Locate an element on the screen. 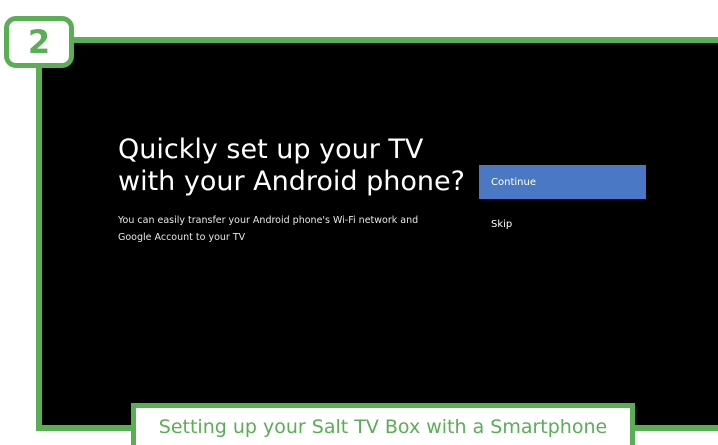 This screenshot has height=445, width=718. step-number: 2 is located at coordinates (39, 42).